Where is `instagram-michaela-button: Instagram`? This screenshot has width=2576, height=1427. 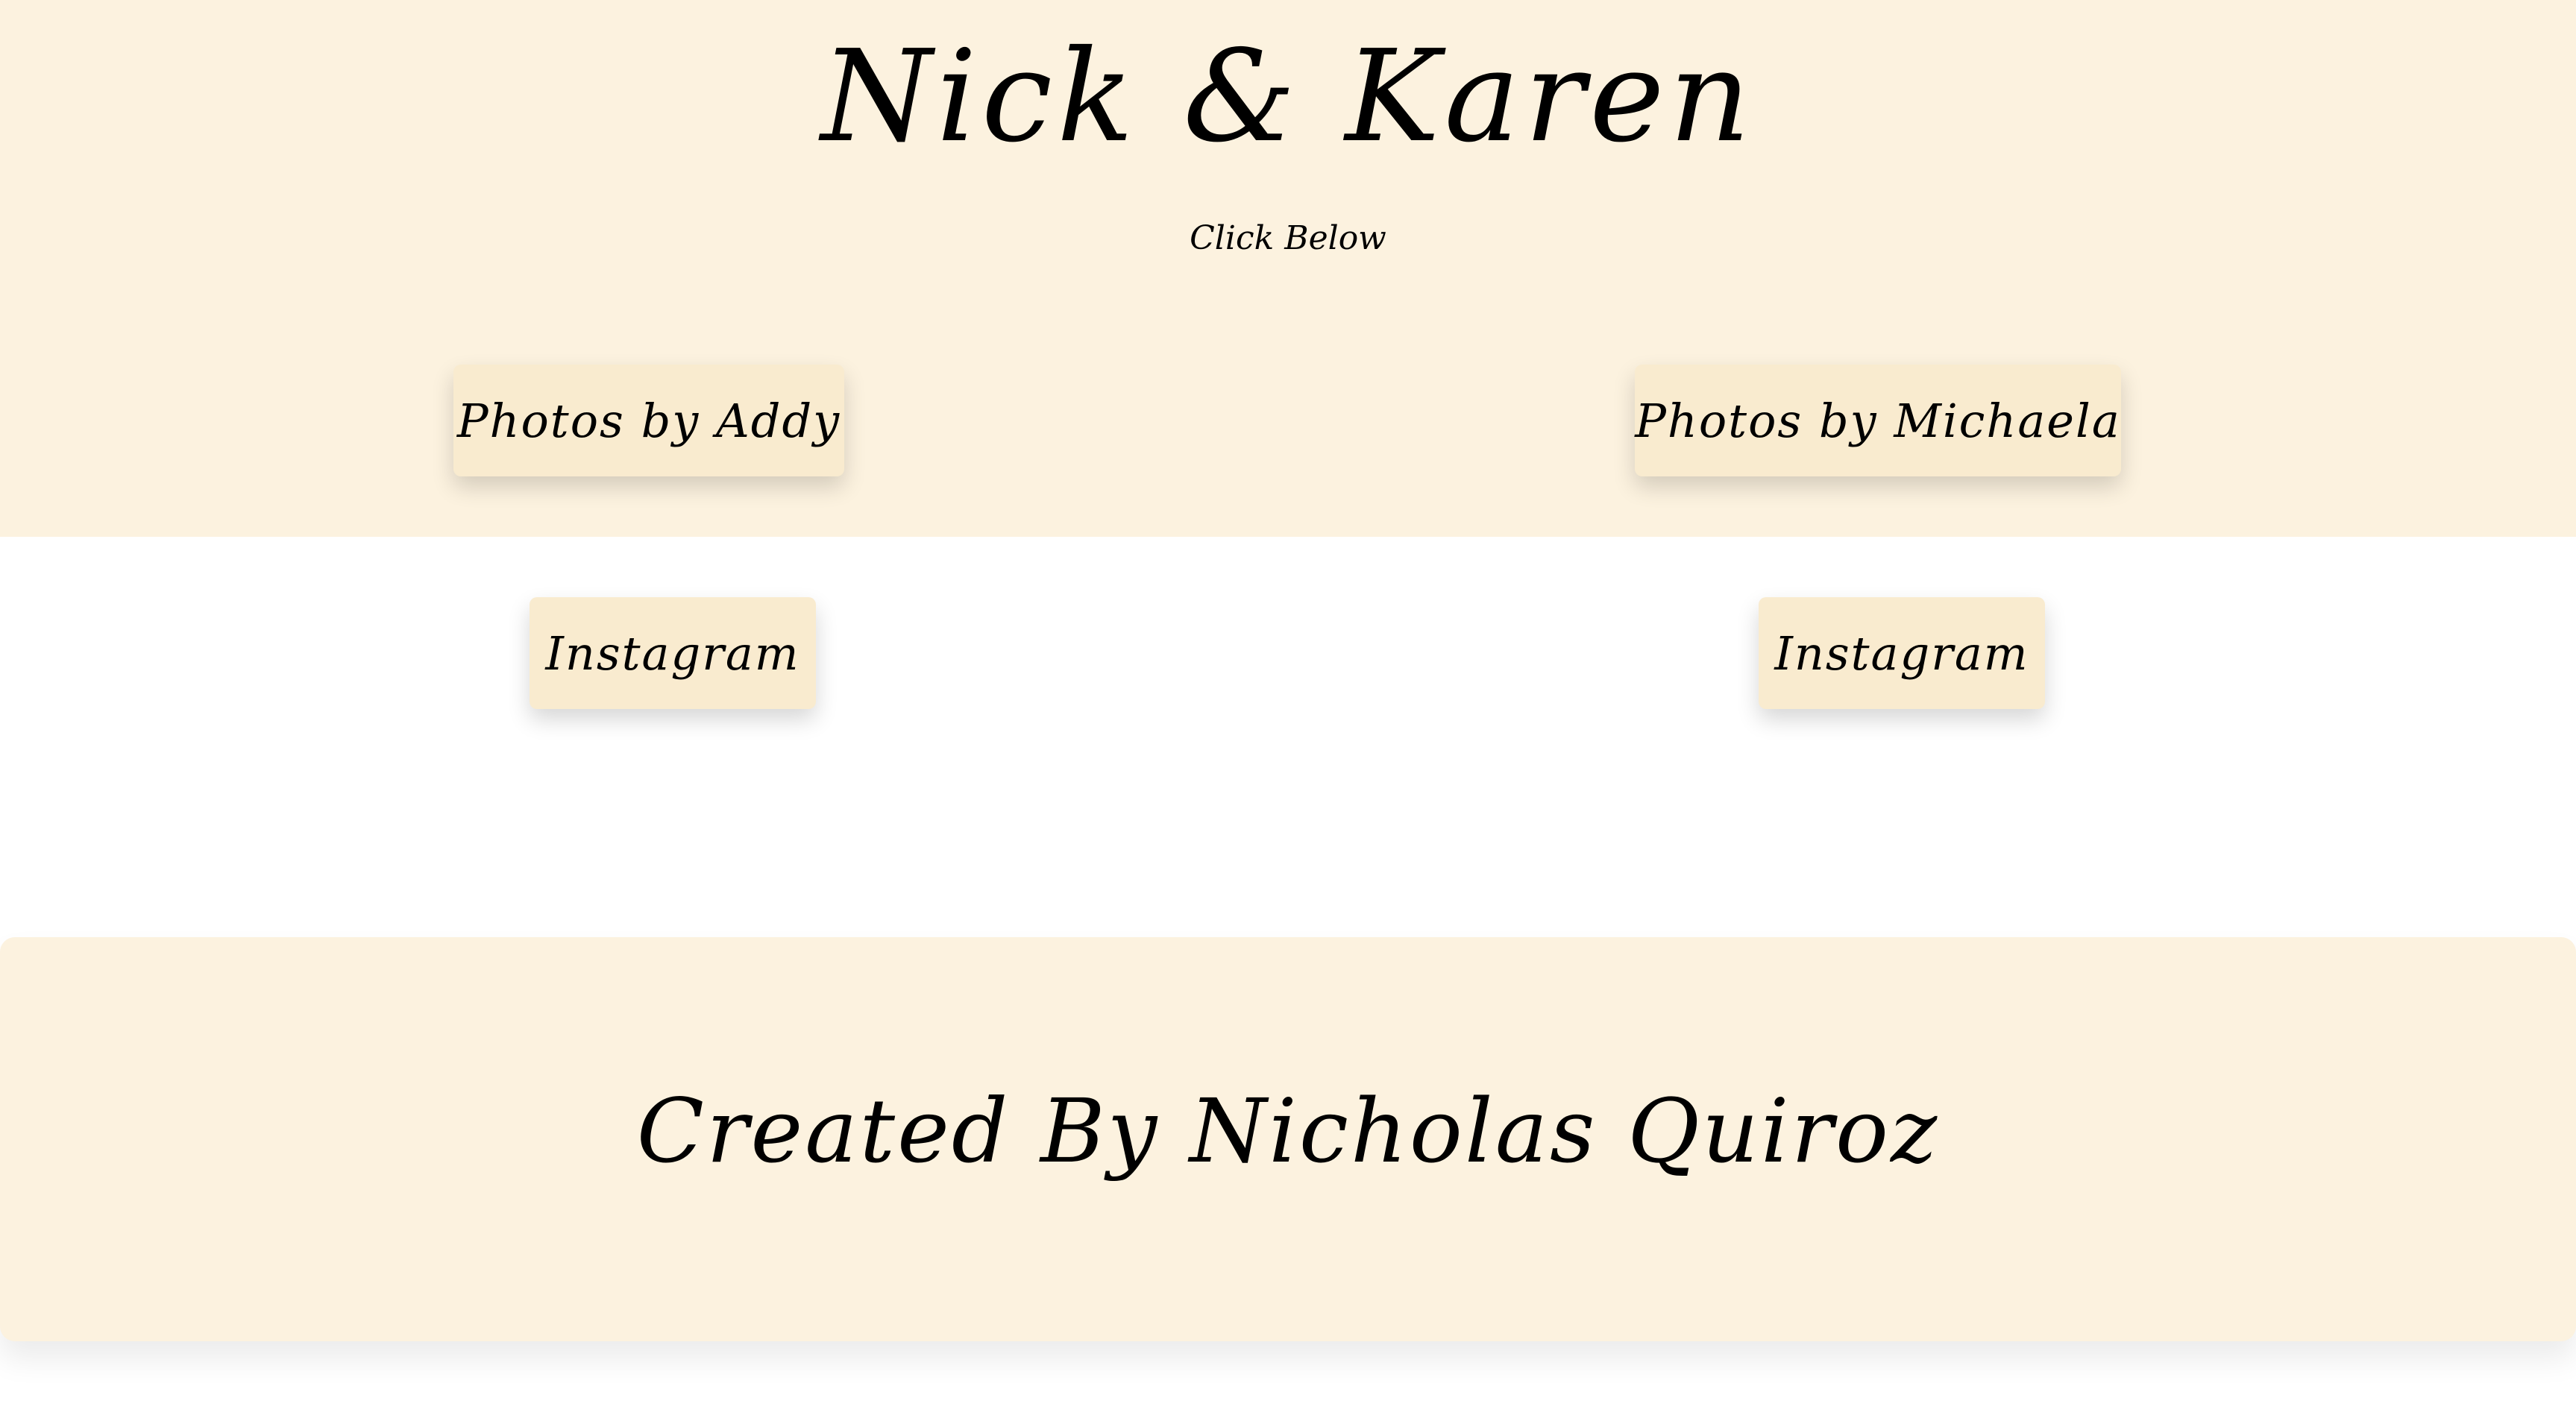 instagram-michaela-button: Instagram is located at coordinates (1902, 653).